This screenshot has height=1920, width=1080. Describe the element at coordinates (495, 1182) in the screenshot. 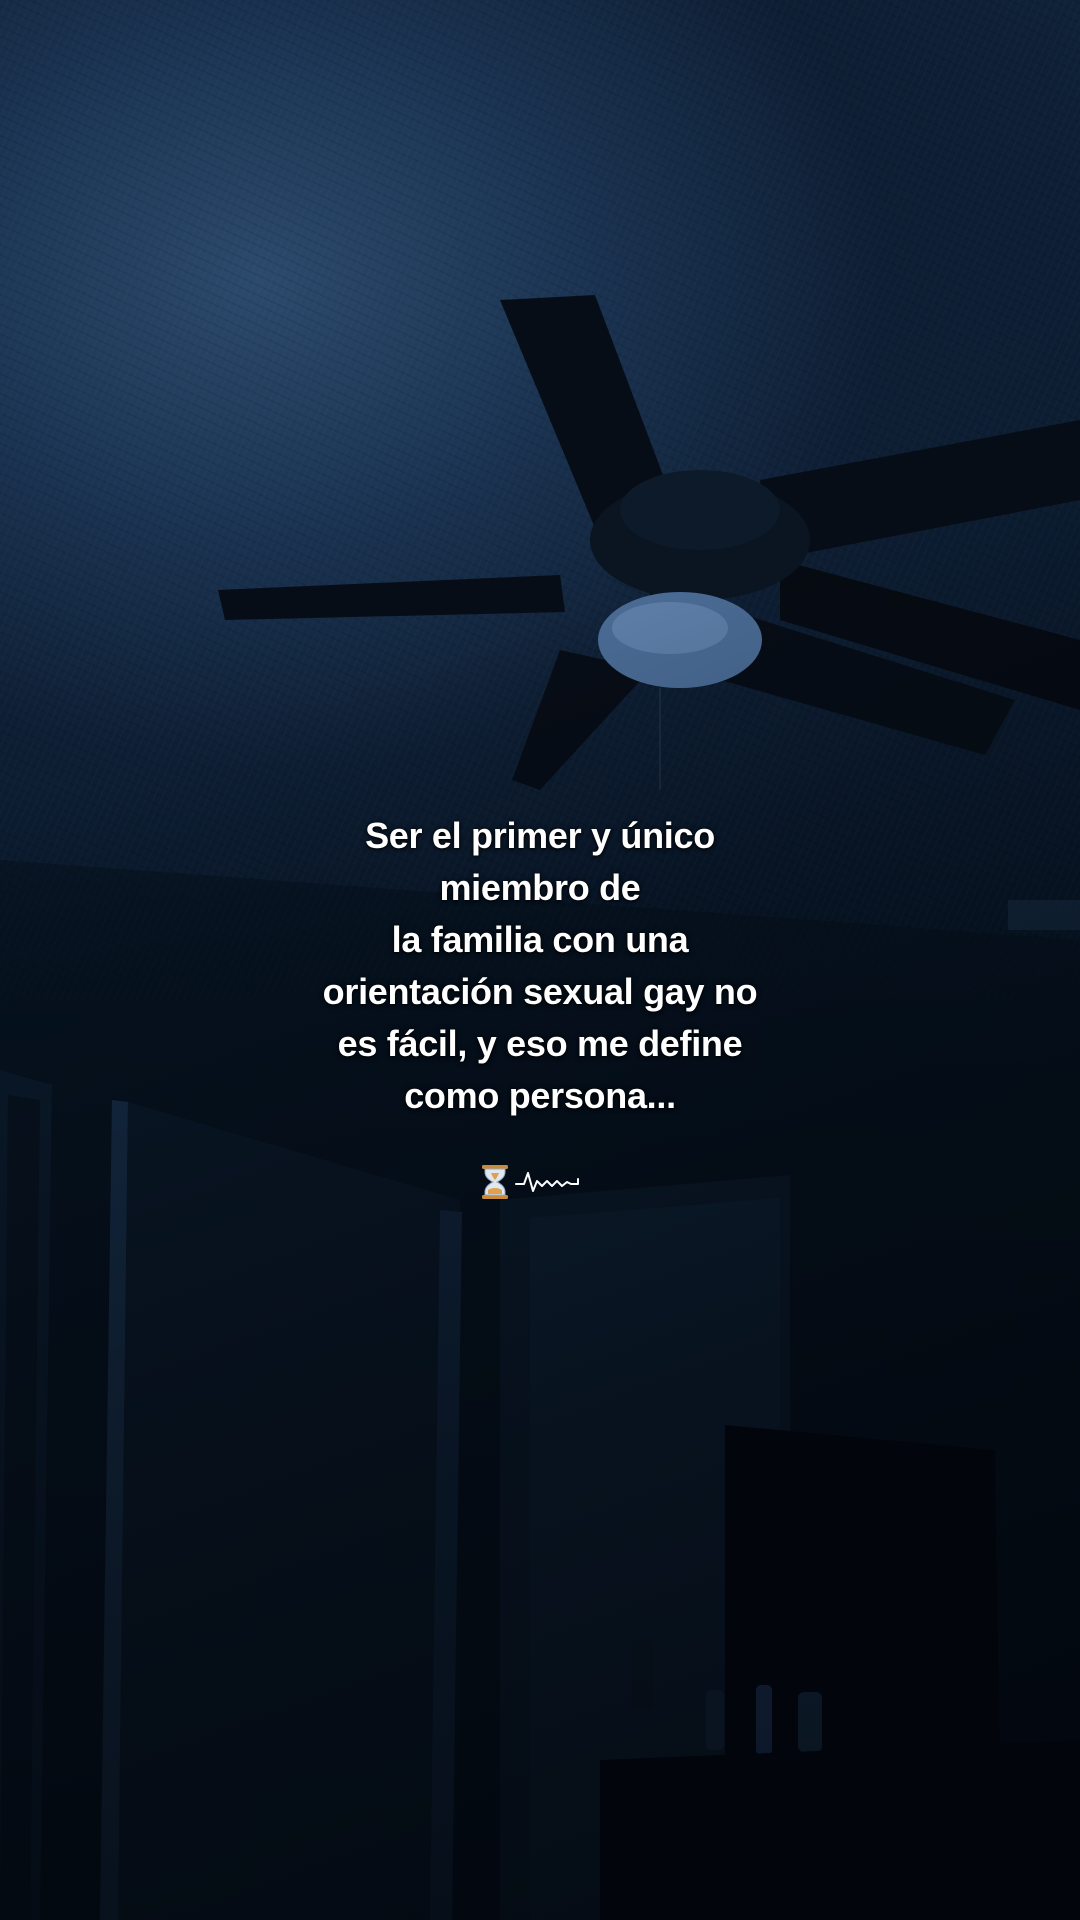

I see `hourglass-icon` at that location.